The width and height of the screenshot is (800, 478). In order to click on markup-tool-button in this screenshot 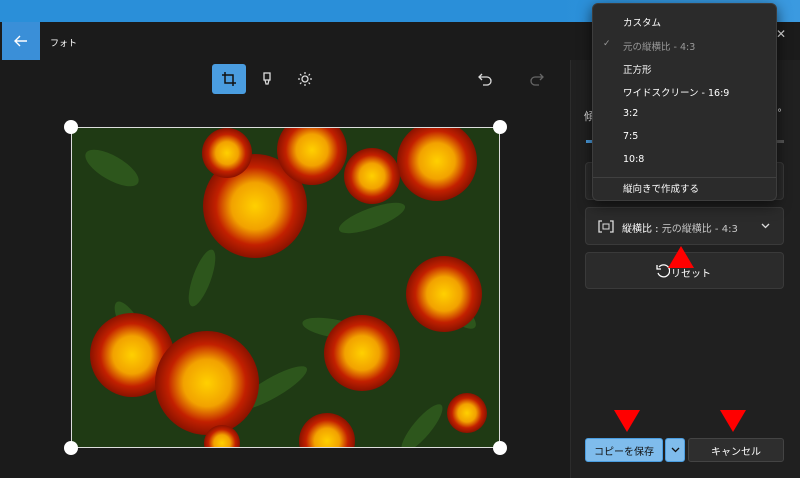, I will do `click(267, 79)`.